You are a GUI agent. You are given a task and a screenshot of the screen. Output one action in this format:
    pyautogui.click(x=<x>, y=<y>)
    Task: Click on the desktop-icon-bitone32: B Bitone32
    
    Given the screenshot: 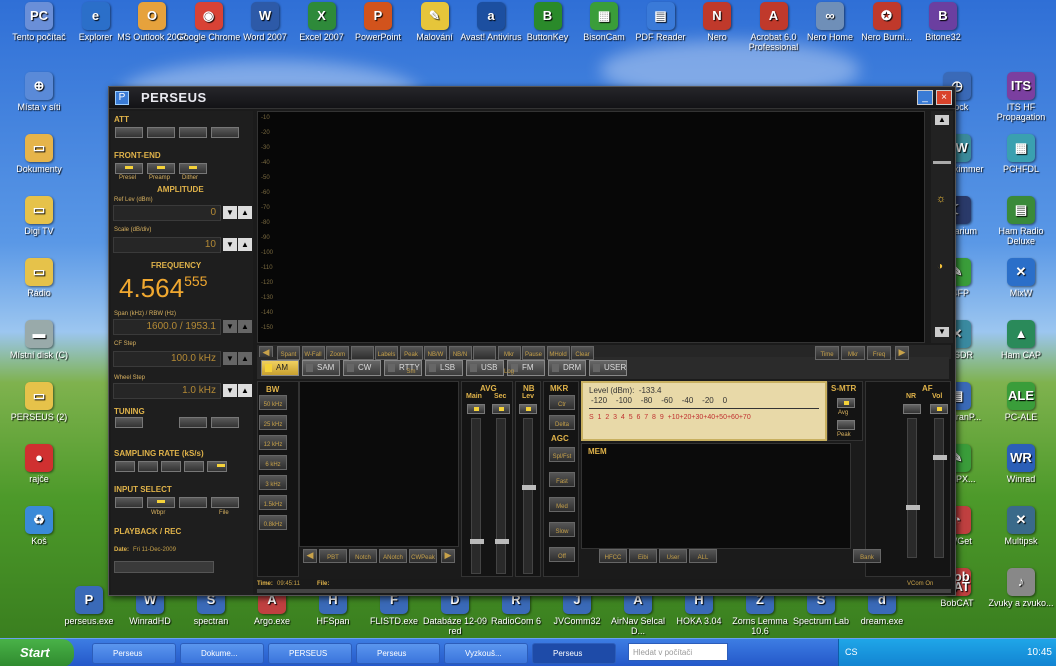 What is the action you would take?
    pyautogui.click(x=943, y=22)
    